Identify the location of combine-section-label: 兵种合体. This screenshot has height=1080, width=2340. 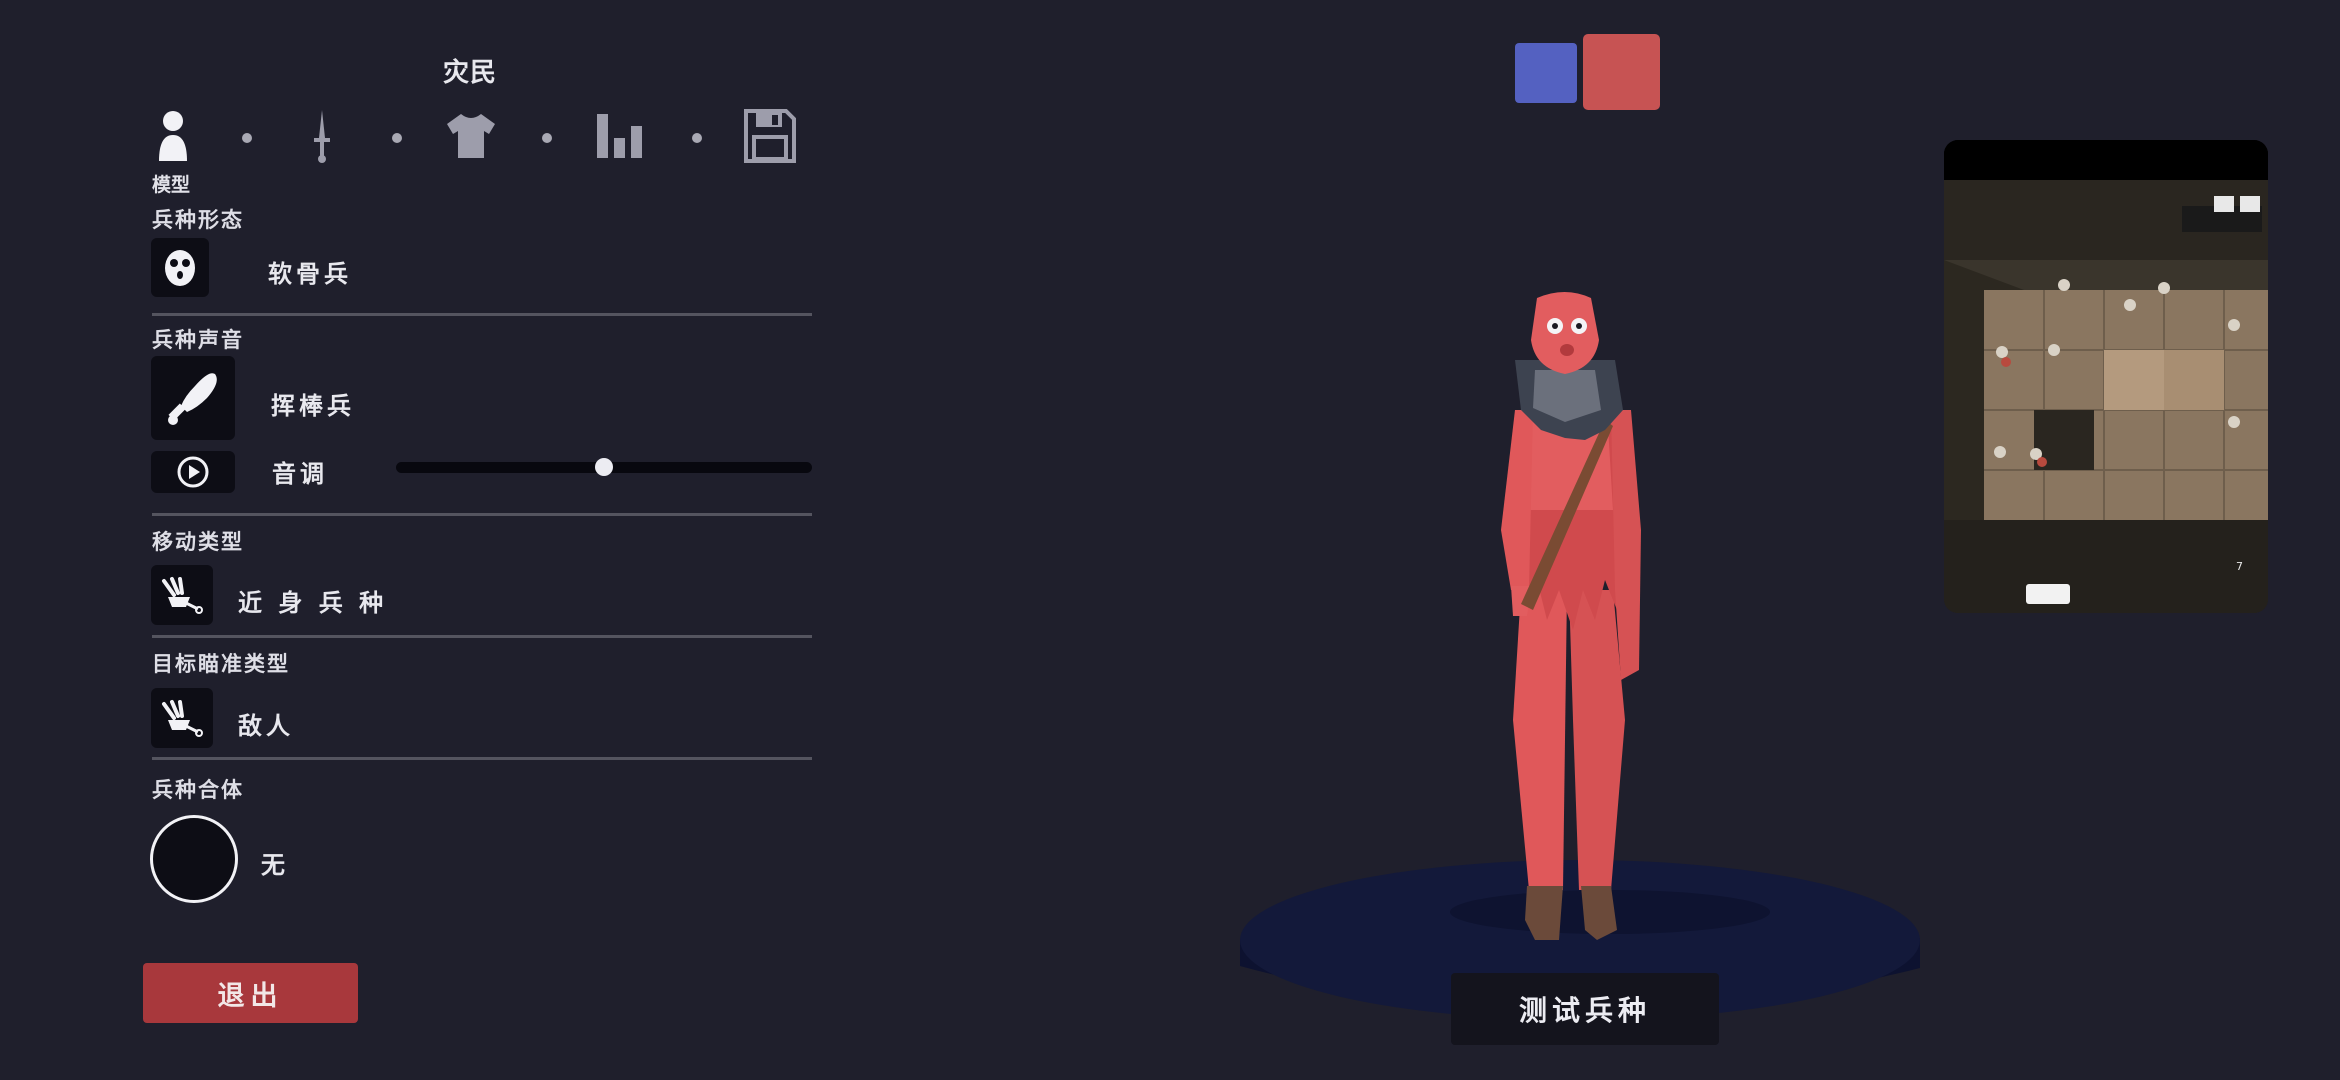
(198, 790).